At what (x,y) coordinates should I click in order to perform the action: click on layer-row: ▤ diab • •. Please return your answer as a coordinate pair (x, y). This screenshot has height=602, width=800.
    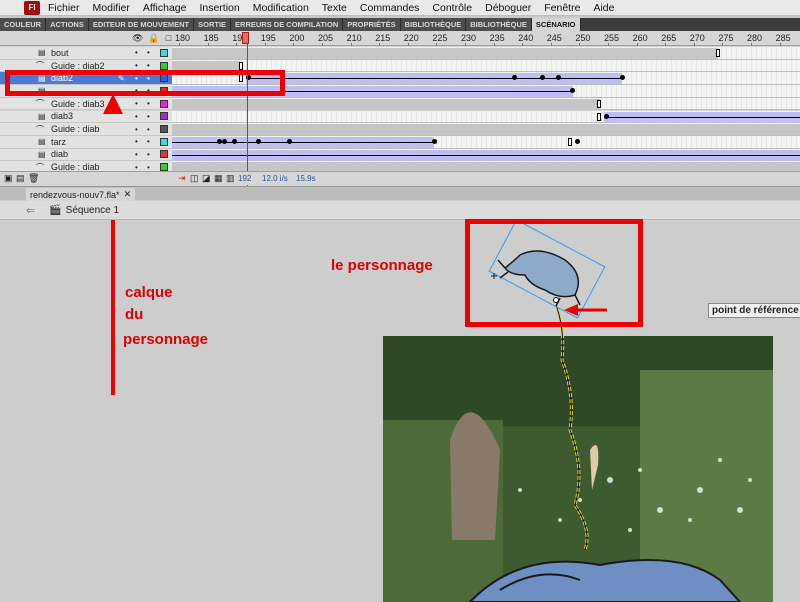
    Looking at the image, I should click on (86, 155).